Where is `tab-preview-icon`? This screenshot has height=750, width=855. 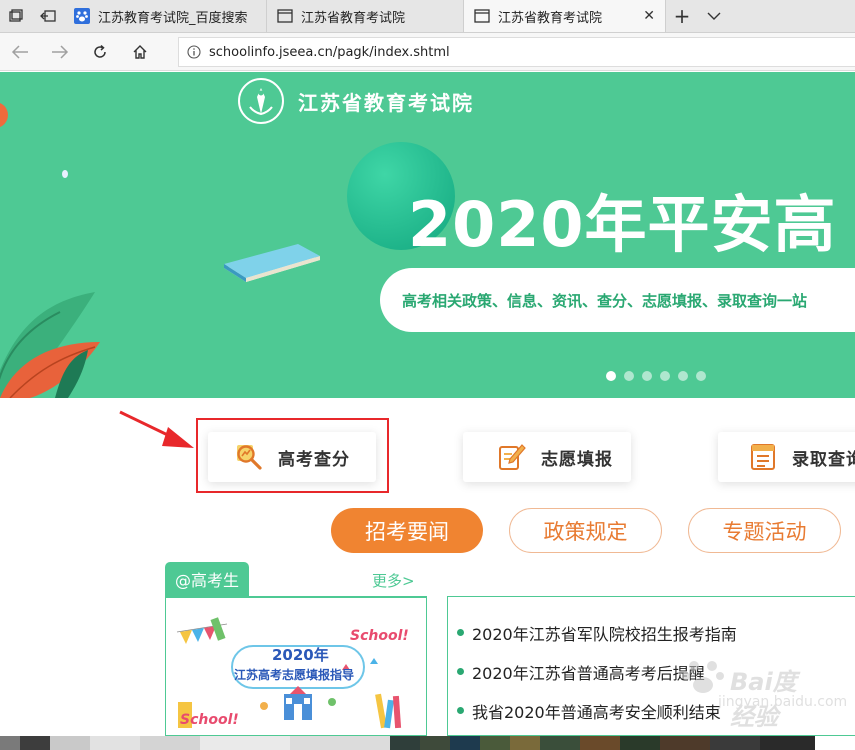
tab-preview-icon is located at coordinates (16, 16).